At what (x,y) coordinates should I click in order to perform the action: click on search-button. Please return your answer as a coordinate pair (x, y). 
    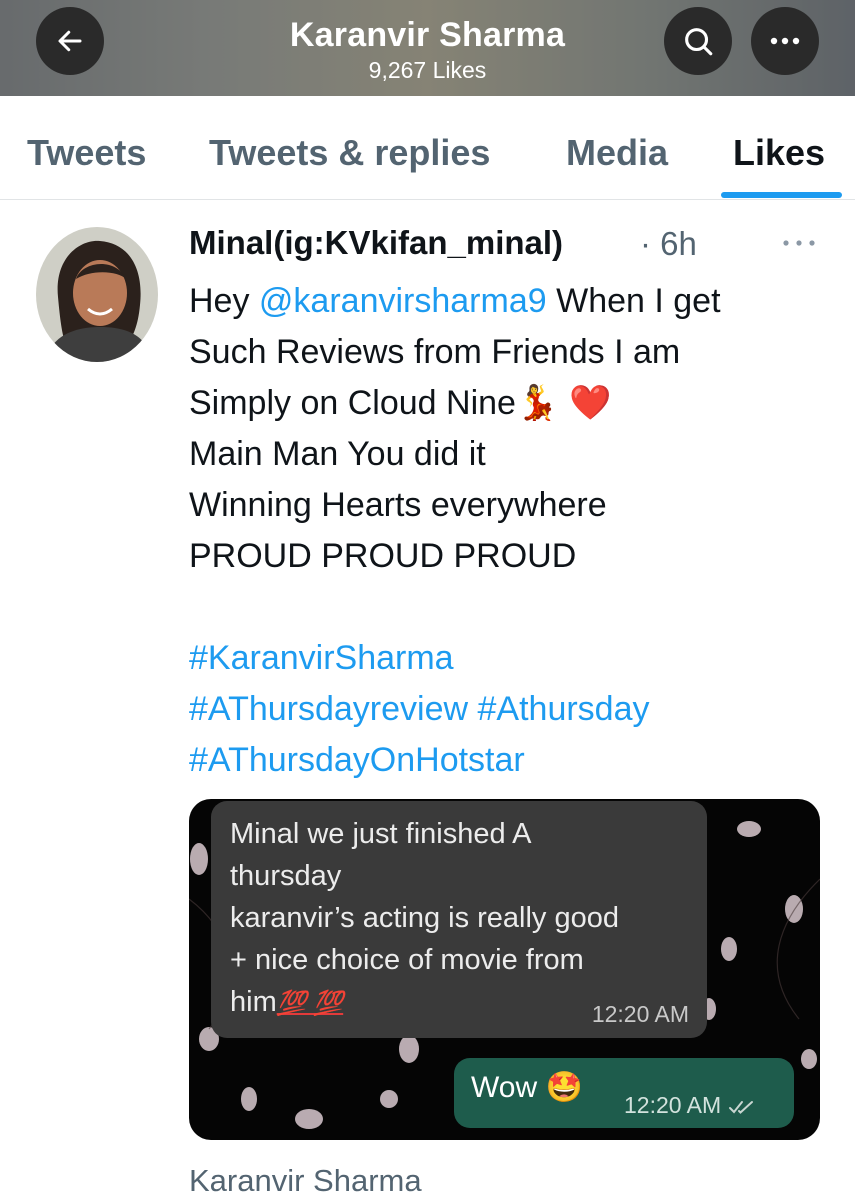
    Looking at the image, I should click on (698, 41).